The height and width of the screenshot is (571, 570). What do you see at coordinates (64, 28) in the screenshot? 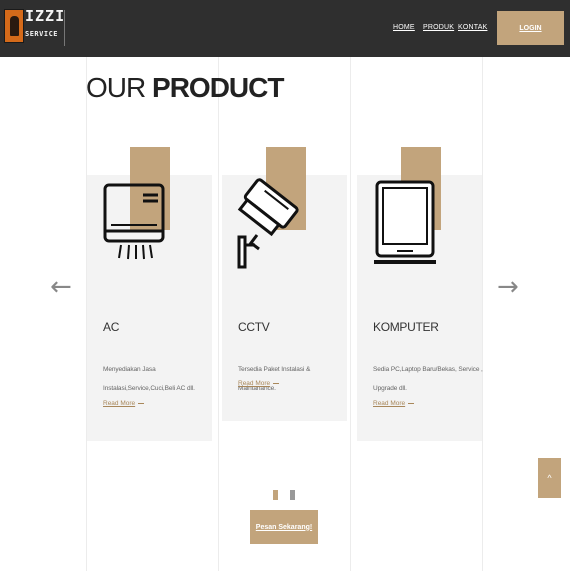
I see `header-divider` at bounding box center [64, 28].